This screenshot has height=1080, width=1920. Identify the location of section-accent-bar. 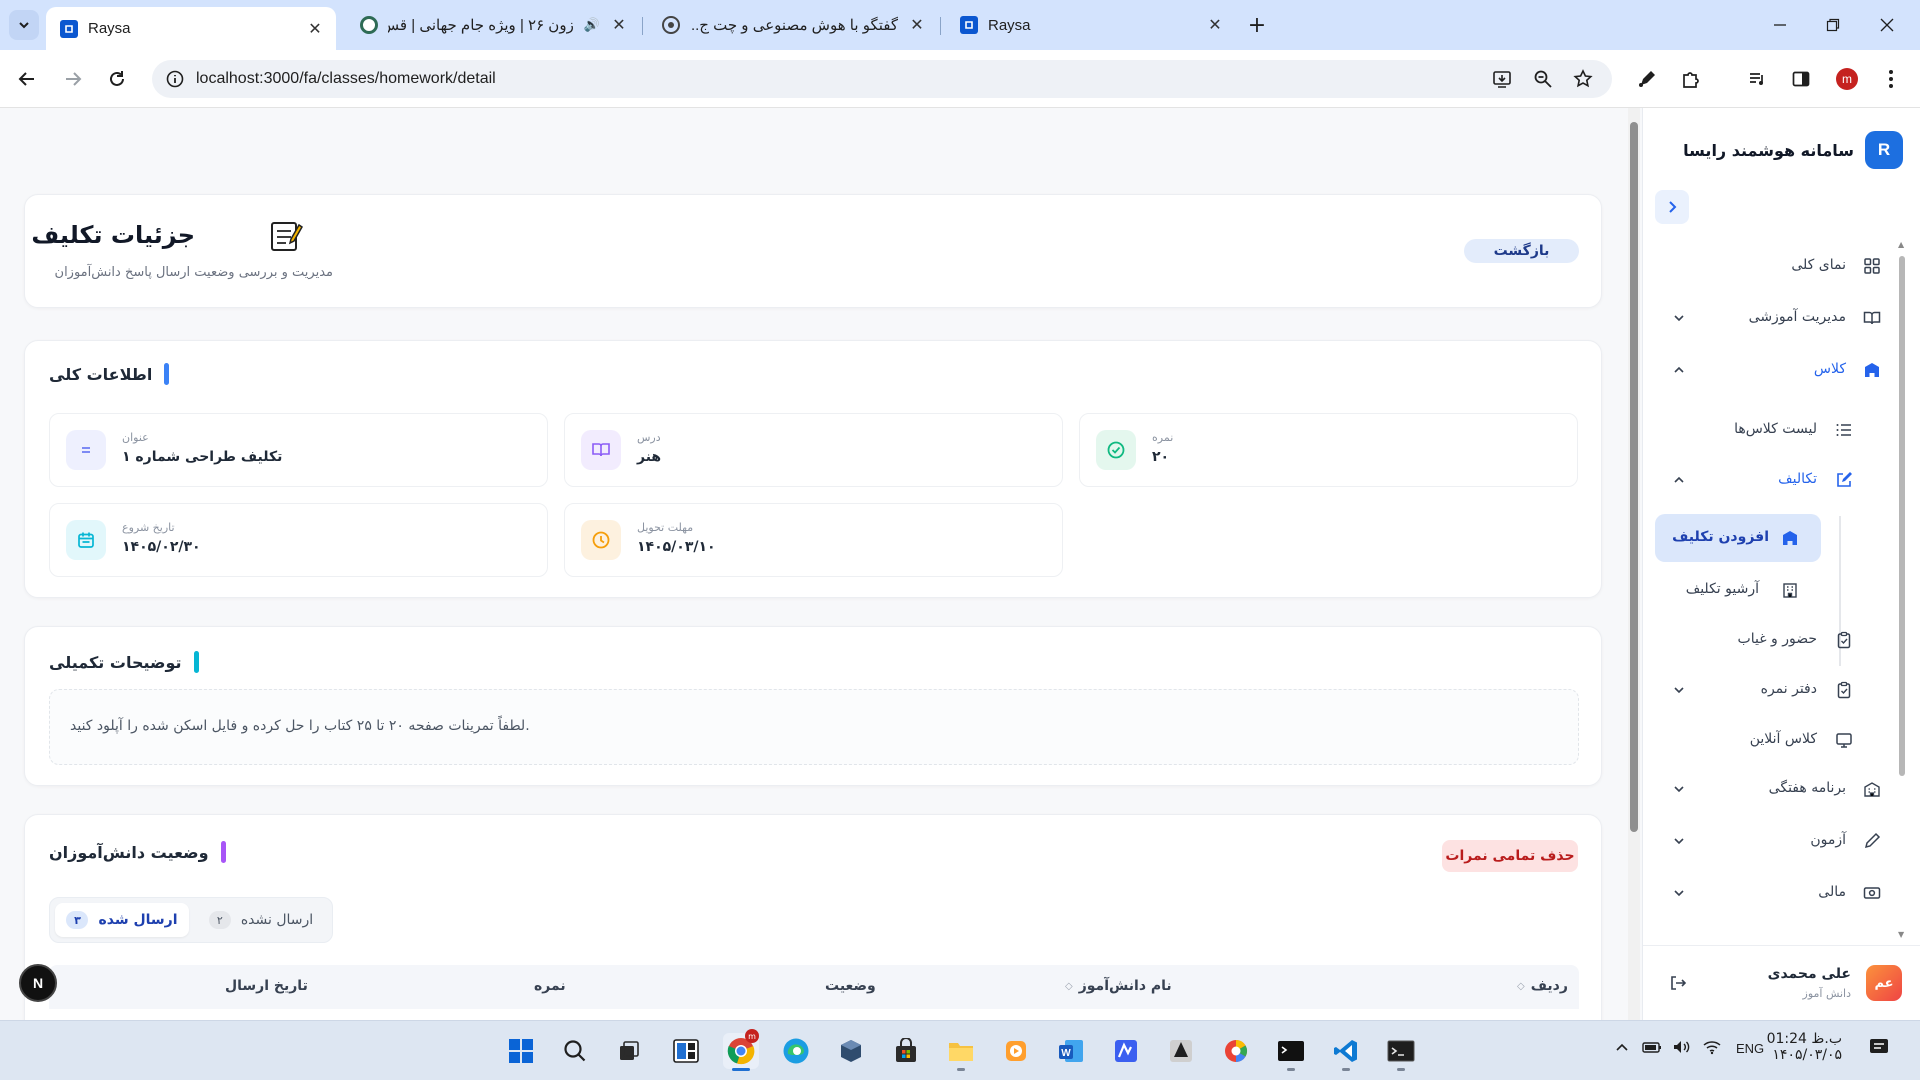
(223, 852).